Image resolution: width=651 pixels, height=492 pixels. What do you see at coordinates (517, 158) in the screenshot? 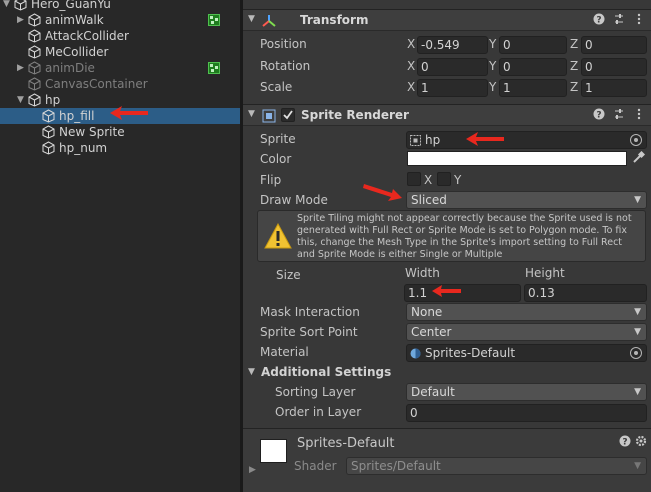
I see `color-field` at bounding box center [517, 158].